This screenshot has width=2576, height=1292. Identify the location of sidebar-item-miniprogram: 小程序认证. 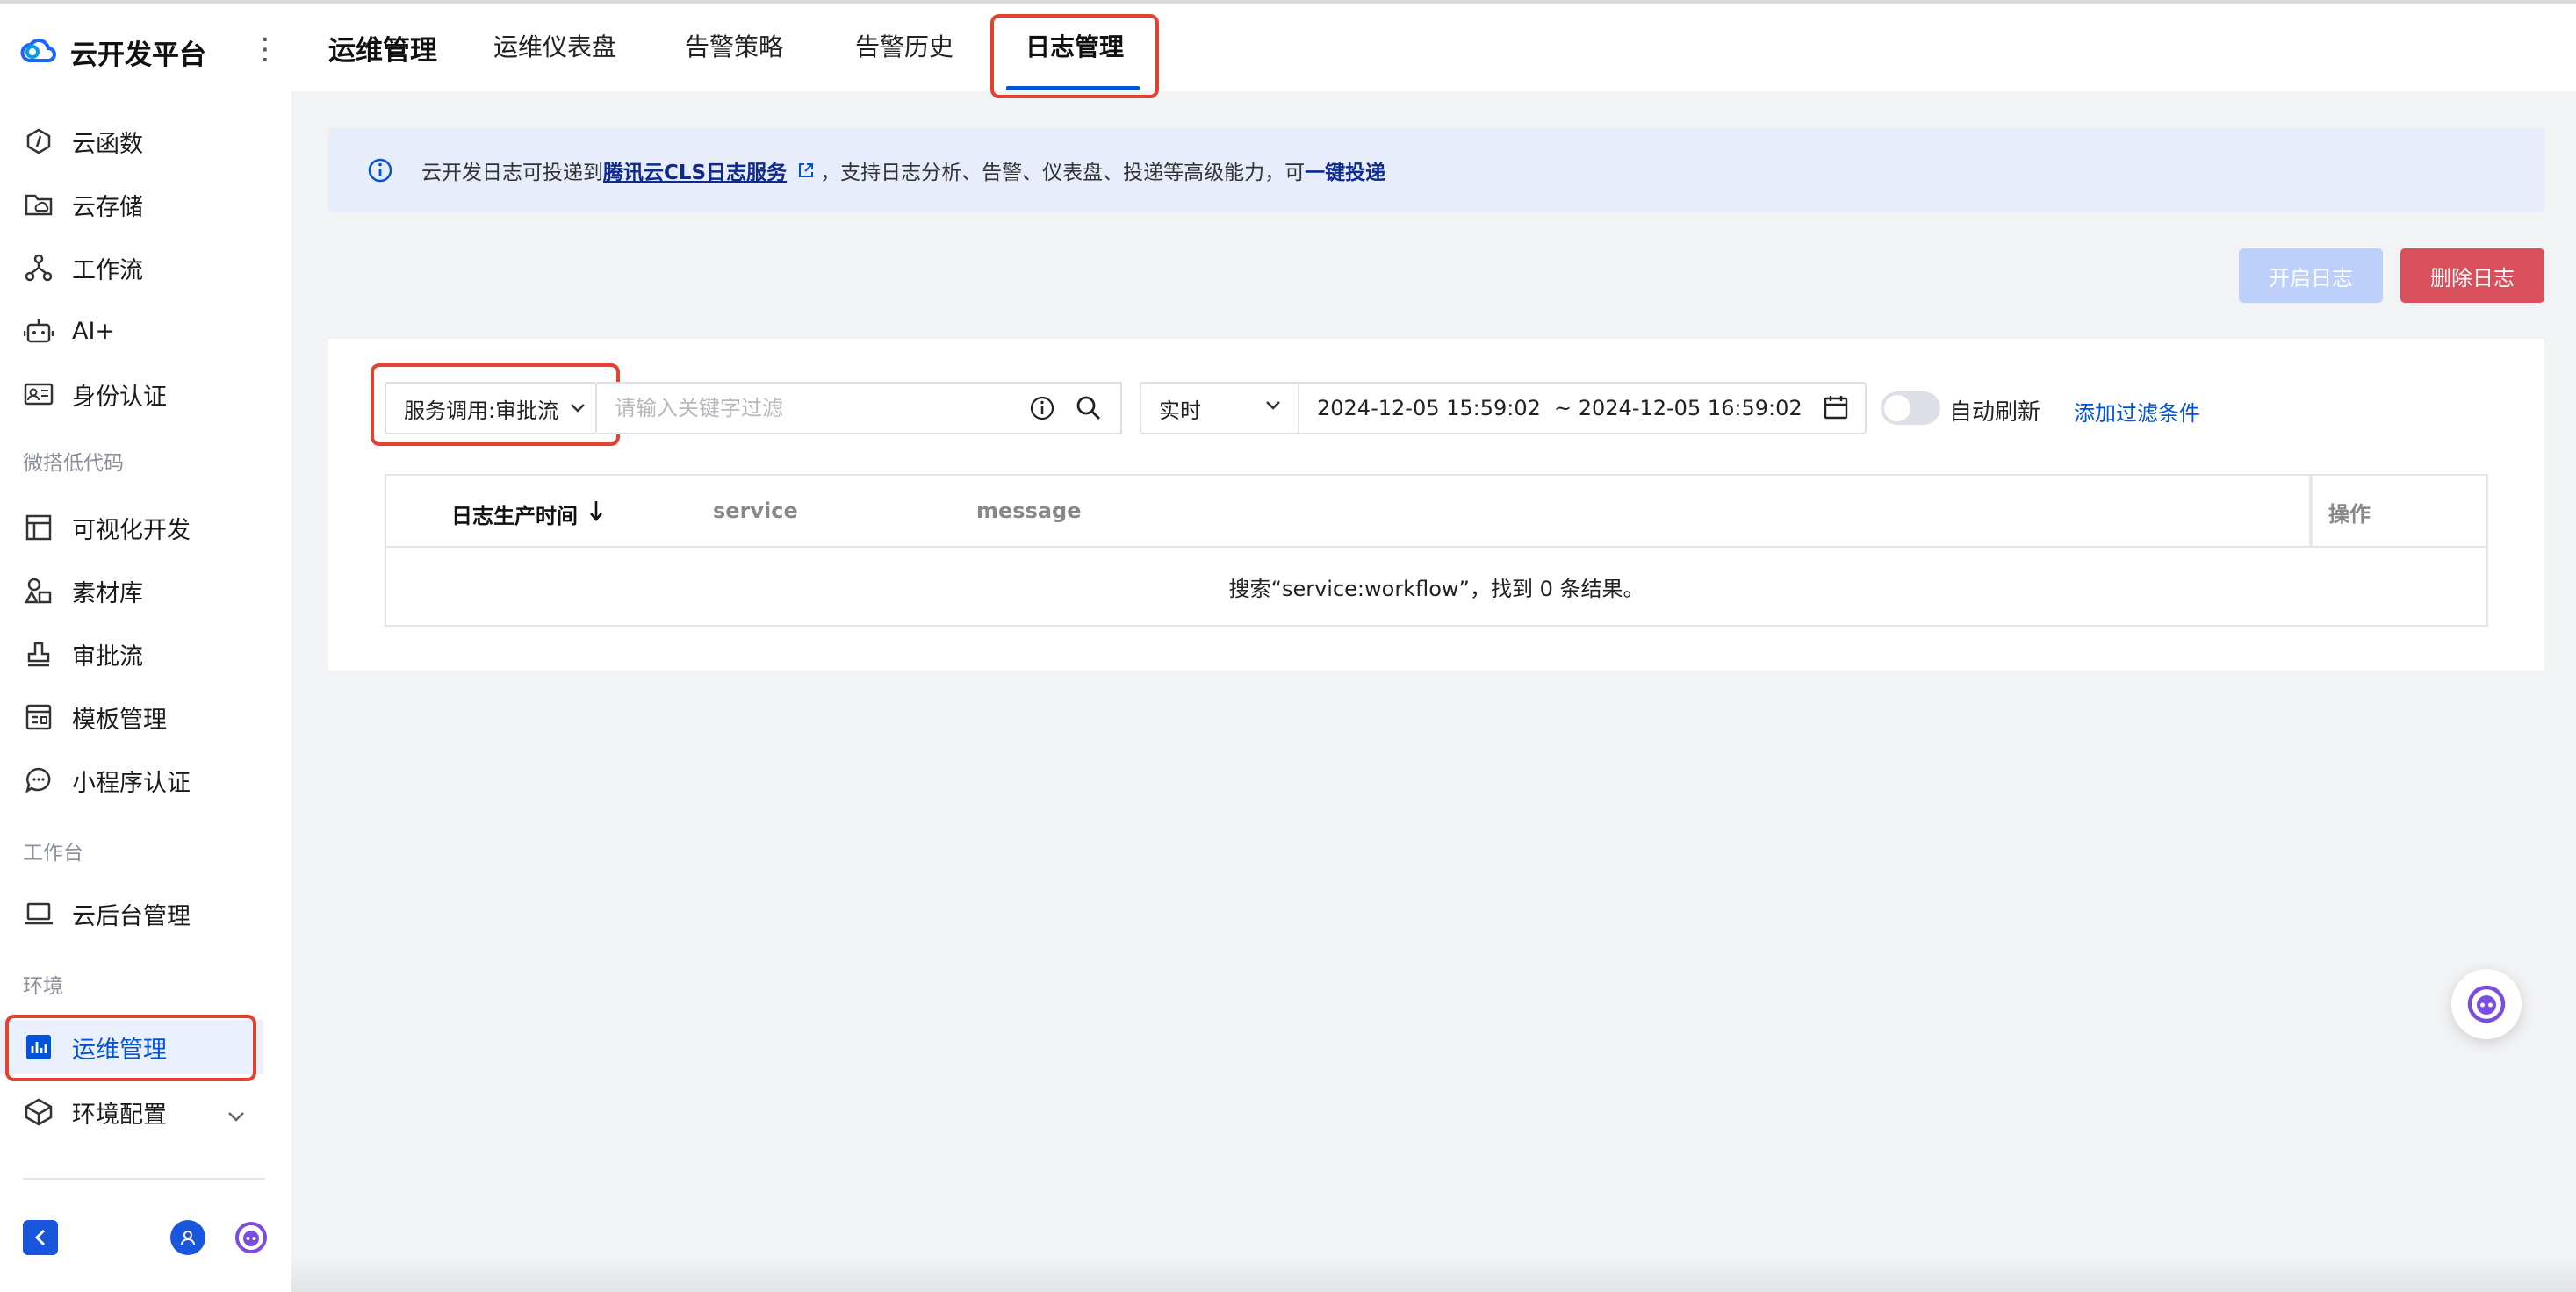
(131, 780).